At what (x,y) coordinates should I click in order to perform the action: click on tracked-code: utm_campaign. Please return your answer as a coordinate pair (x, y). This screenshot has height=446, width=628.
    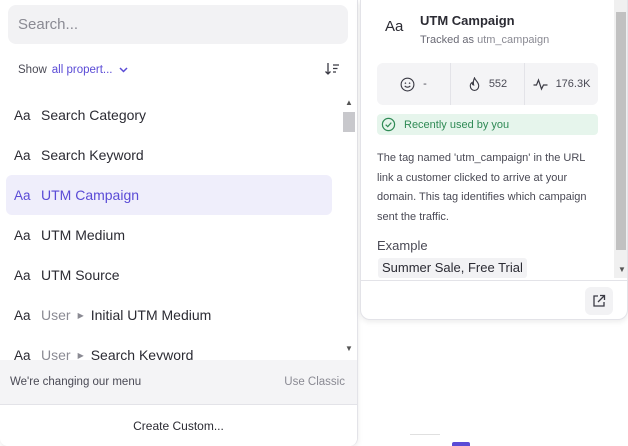
    Looking at the image, I should click on (513, 40).